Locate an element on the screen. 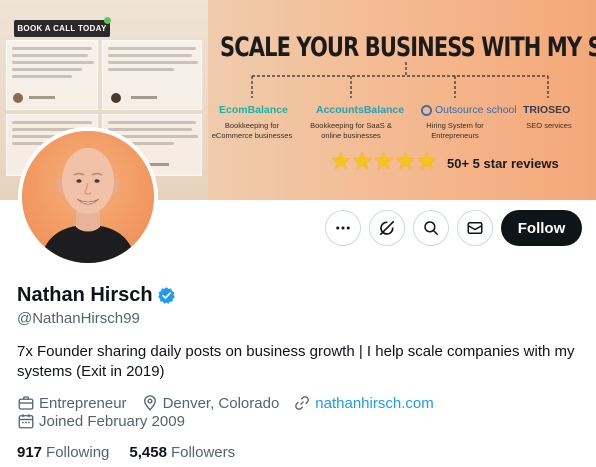 The image size is (596, 467). brand-accountsbalance-desc: Bookkeeping for SaaS & online businesses is located at coordinates (351, 130).